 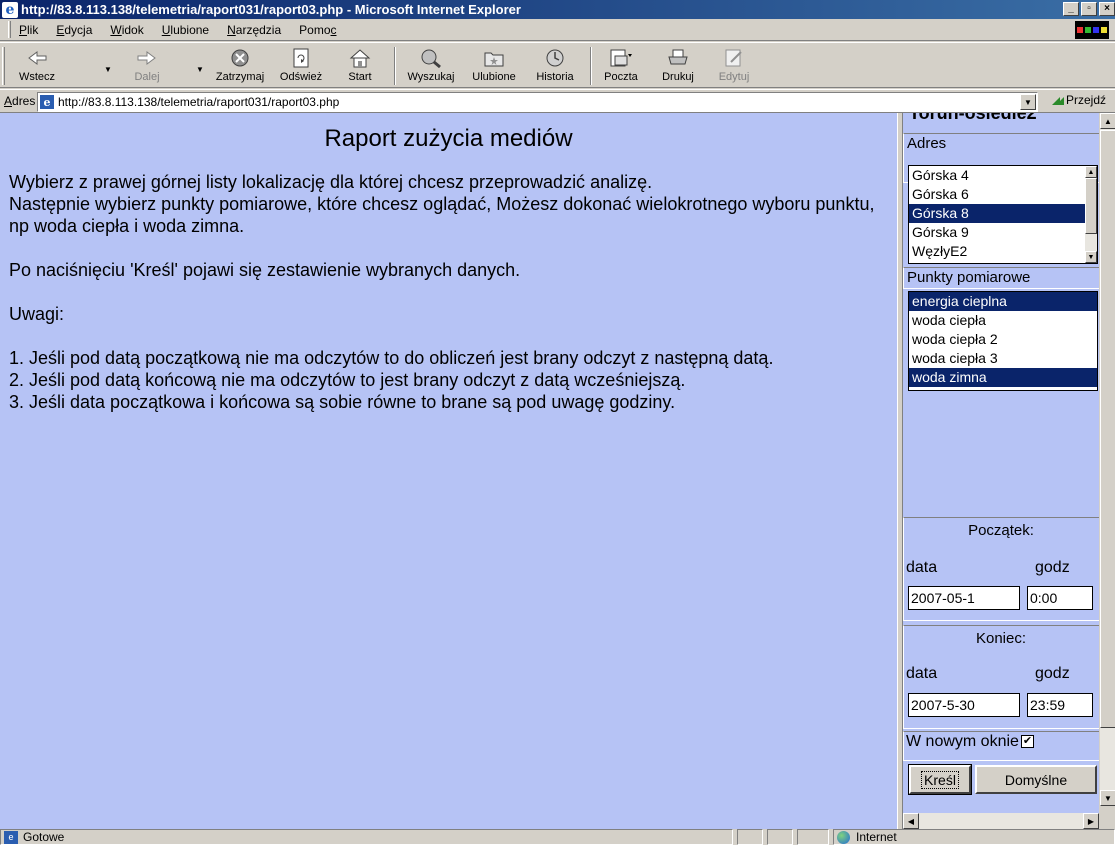 What do you see at coordinates (240, 65) in the screenshot?
I see `stop-button: Zatrzymaj` at bounding box center [240, 65].